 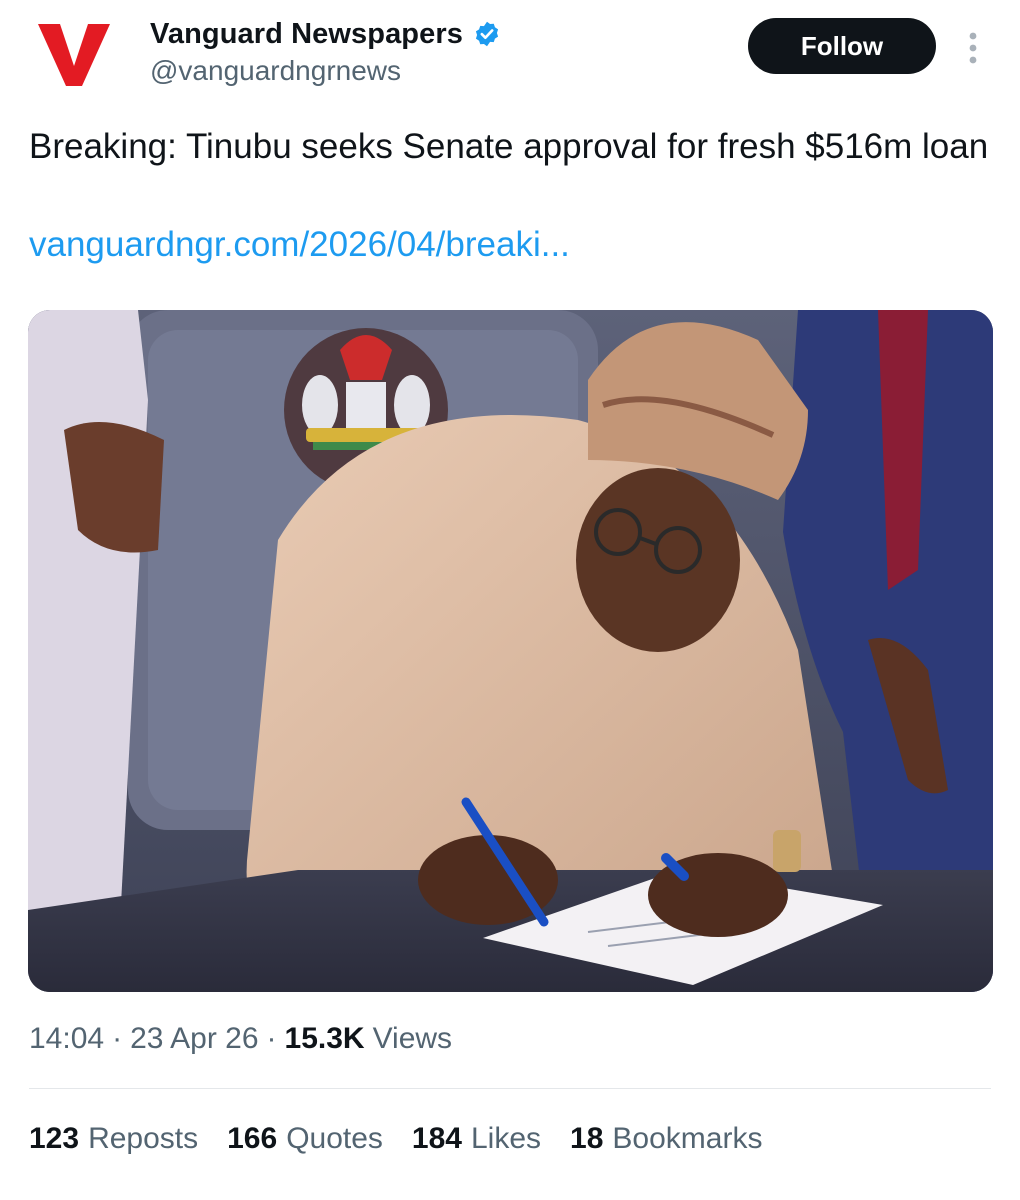 I want to click on author-block: Vanguard Newspapers @vanguardngrnews, so click(x=325, y=50).